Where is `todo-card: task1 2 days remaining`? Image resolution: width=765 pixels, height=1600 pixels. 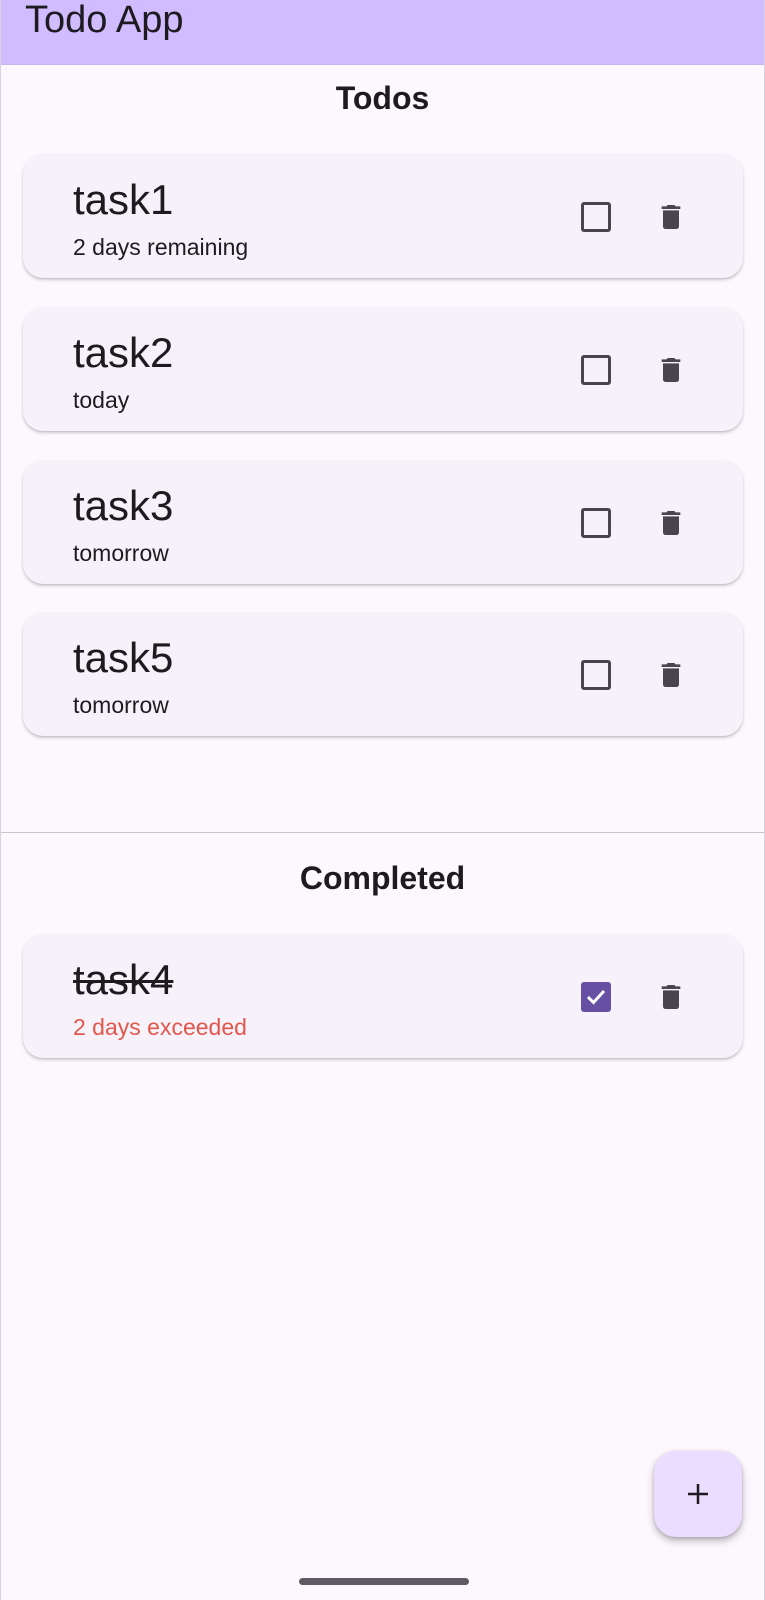
todo-card: task1 2 days remaining is located at coordinates (383, 216).